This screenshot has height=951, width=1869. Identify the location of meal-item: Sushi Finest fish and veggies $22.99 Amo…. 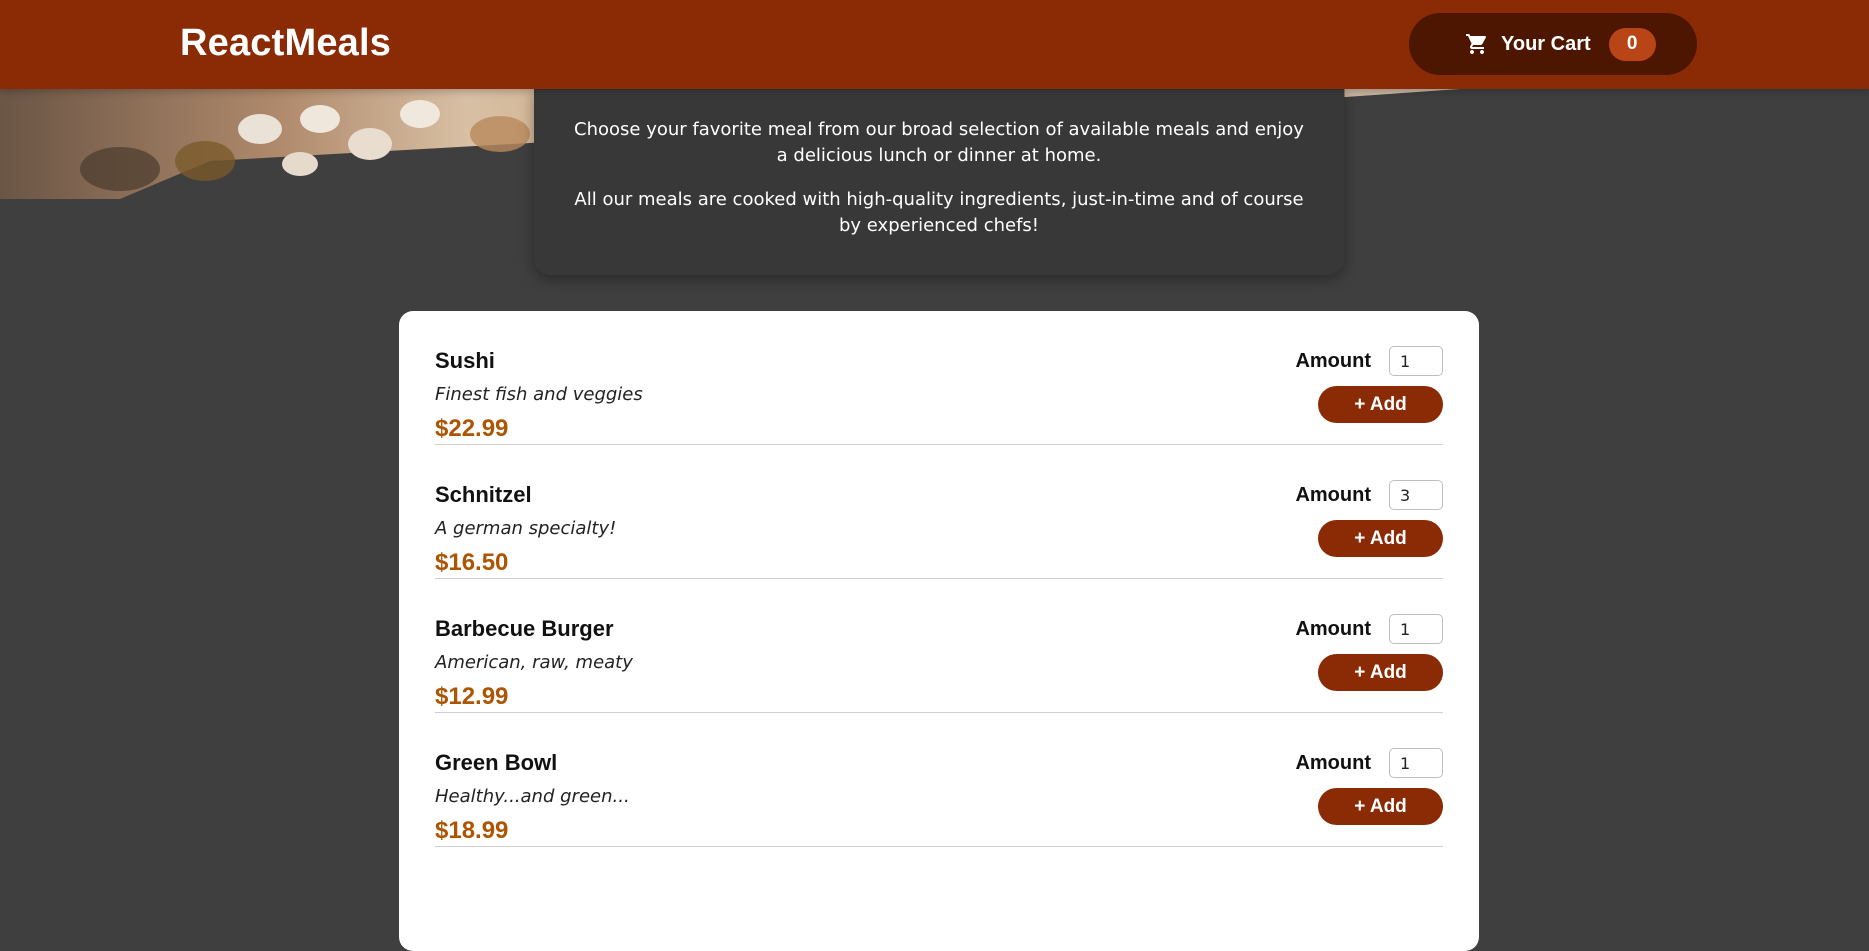
(939, 378).